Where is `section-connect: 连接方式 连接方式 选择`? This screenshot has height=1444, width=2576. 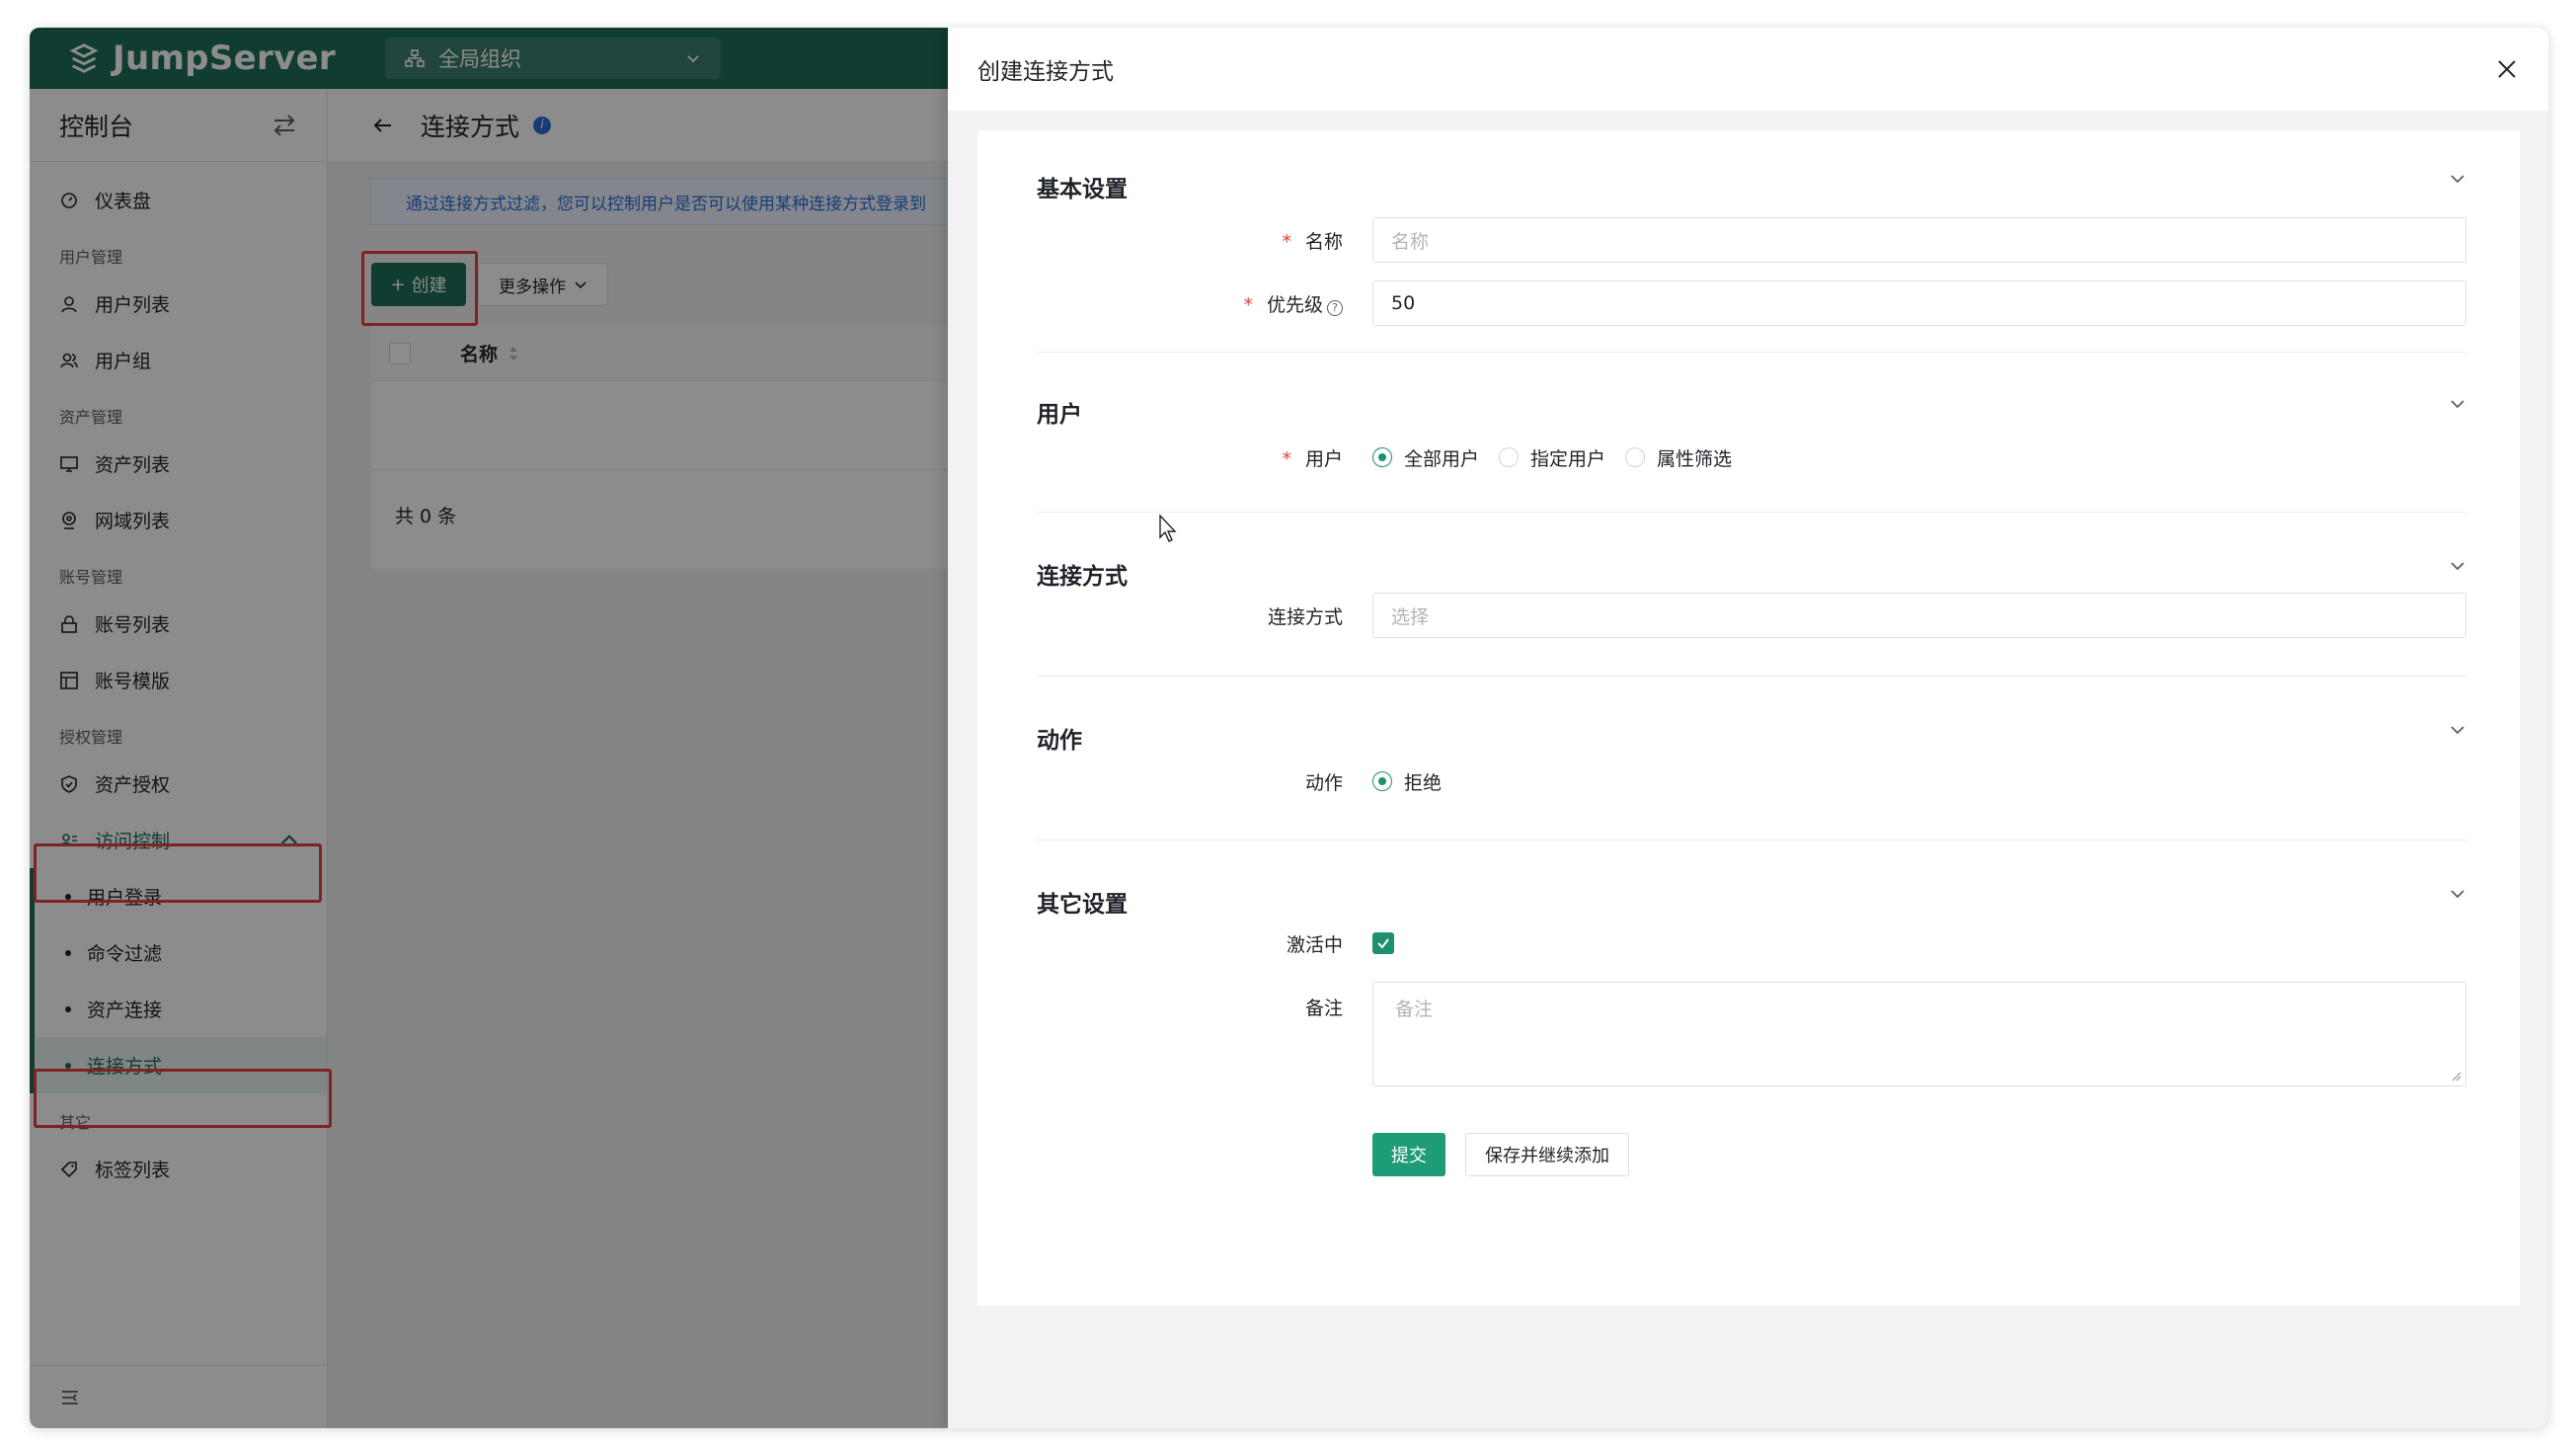
section-connect: 连接方式 连接方式 选择 is located at coordinates (1751, 617).